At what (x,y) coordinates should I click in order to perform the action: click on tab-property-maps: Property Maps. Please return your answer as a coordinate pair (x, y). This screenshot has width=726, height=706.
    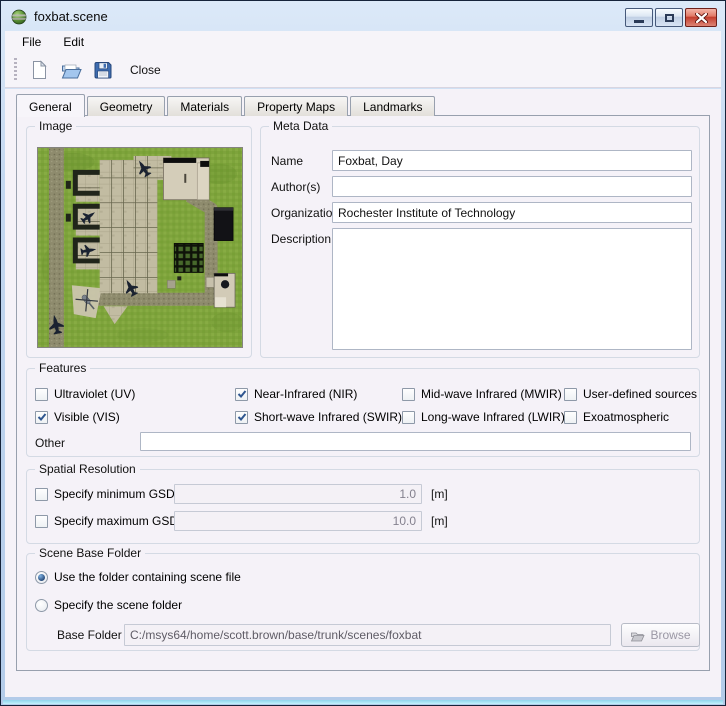
    Looking at the image, I should click on (296, 106).